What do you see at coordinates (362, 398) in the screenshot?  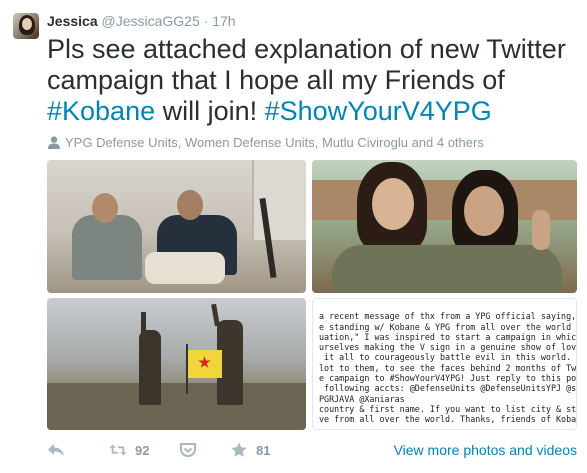 I see `explanation-line: PGRJAVA @Xaniaras` at bounding box center [362, 398].